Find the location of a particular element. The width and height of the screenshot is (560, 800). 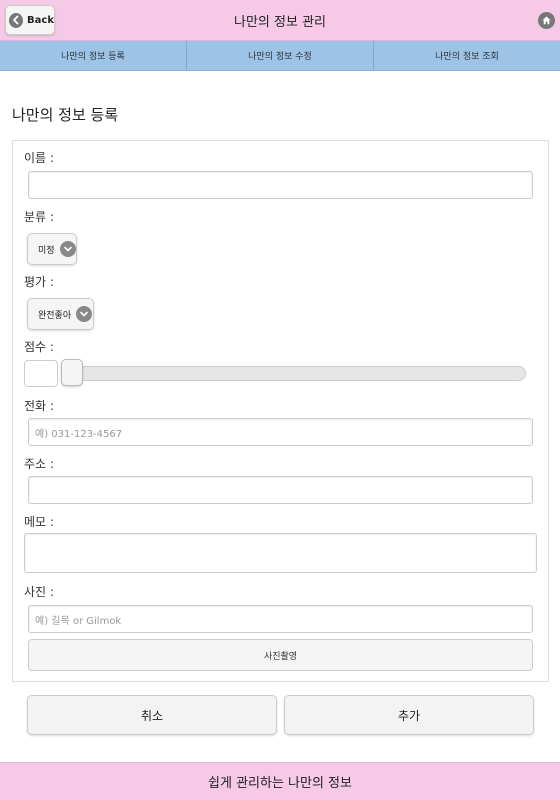

footer-text: 쉽게 관리하는 나만의 정보 is located at coordinates (280, 781).